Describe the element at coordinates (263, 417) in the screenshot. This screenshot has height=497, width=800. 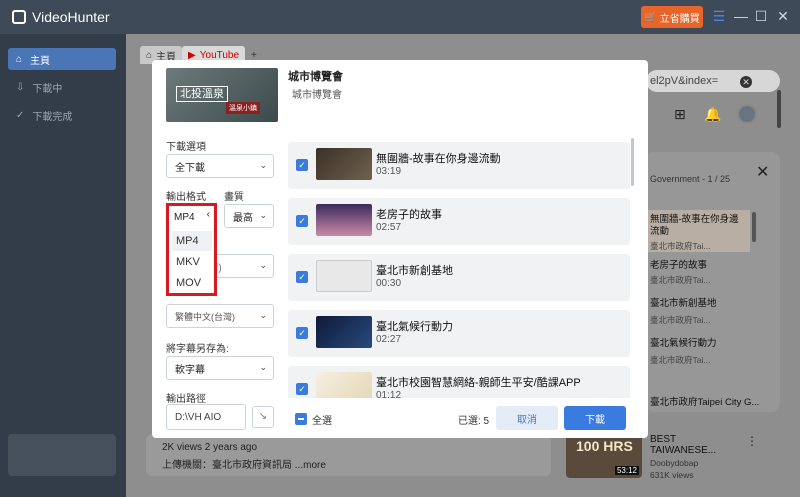
I see `browse-folder-button: ↘` at that location.